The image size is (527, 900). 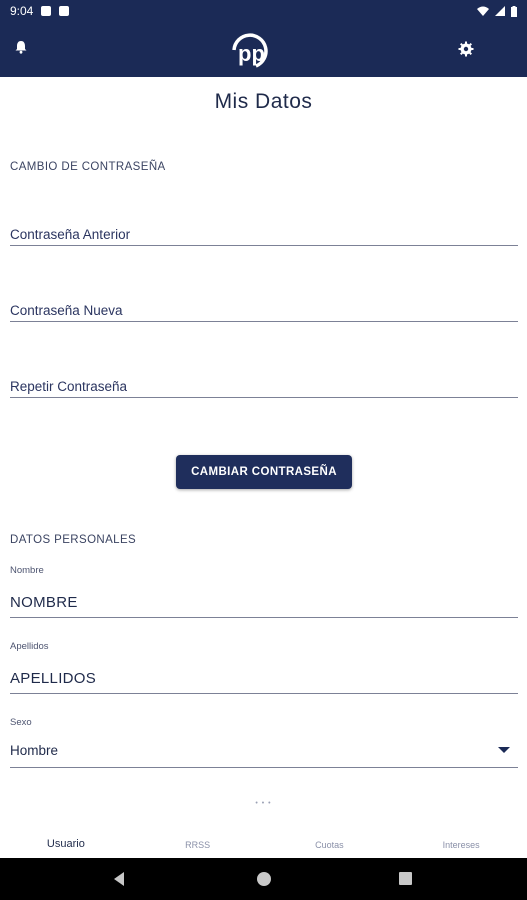 I want to click on status-time: 9:04, so click(x=22, y=11).